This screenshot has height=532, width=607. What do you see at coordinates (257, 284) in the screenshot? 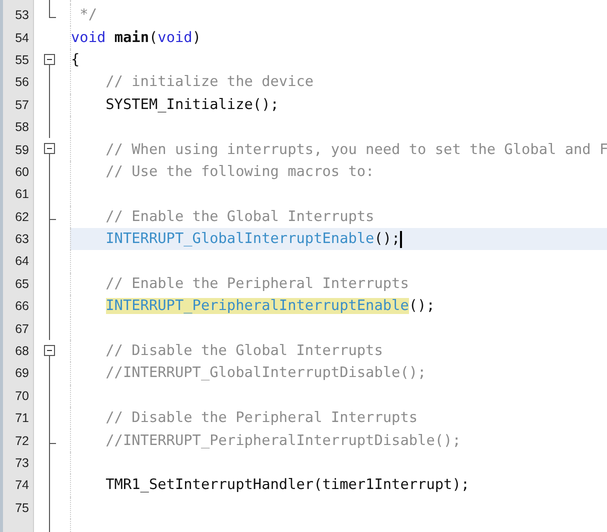
I see `code-comment: // Enable the Peripheral Interrupts` at bounding box center [257, 284].